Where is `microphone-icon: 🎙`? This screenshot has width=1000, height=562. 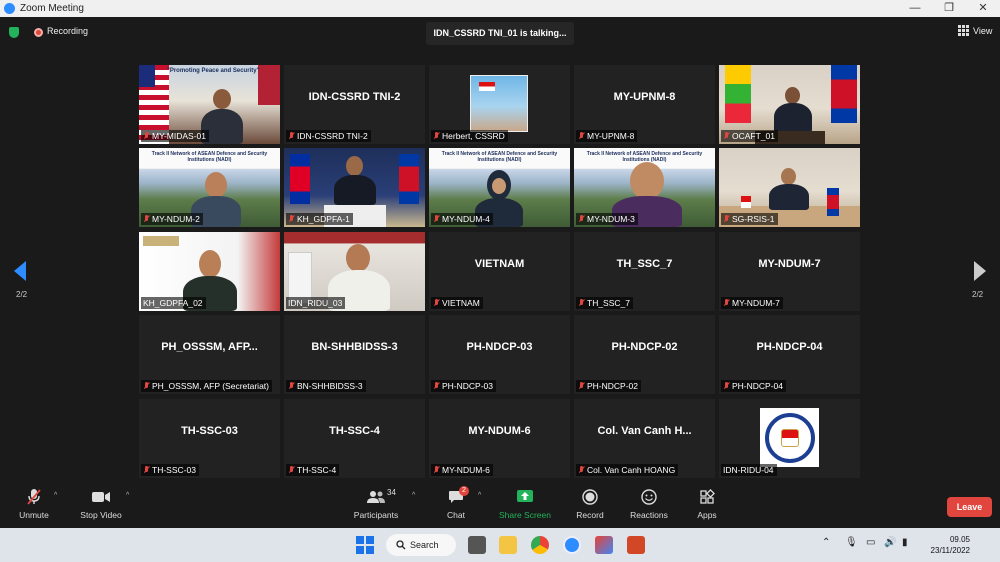
microphone-icon: 🎙 is located at coordinates (851, 542).